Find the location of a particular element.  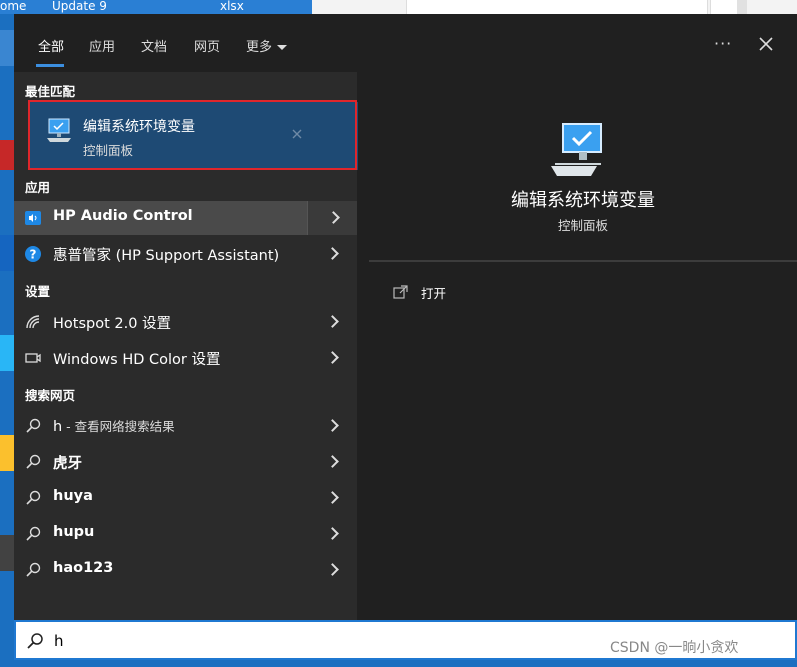

open-action-label: 打开 is located at coordinates (434, 293).